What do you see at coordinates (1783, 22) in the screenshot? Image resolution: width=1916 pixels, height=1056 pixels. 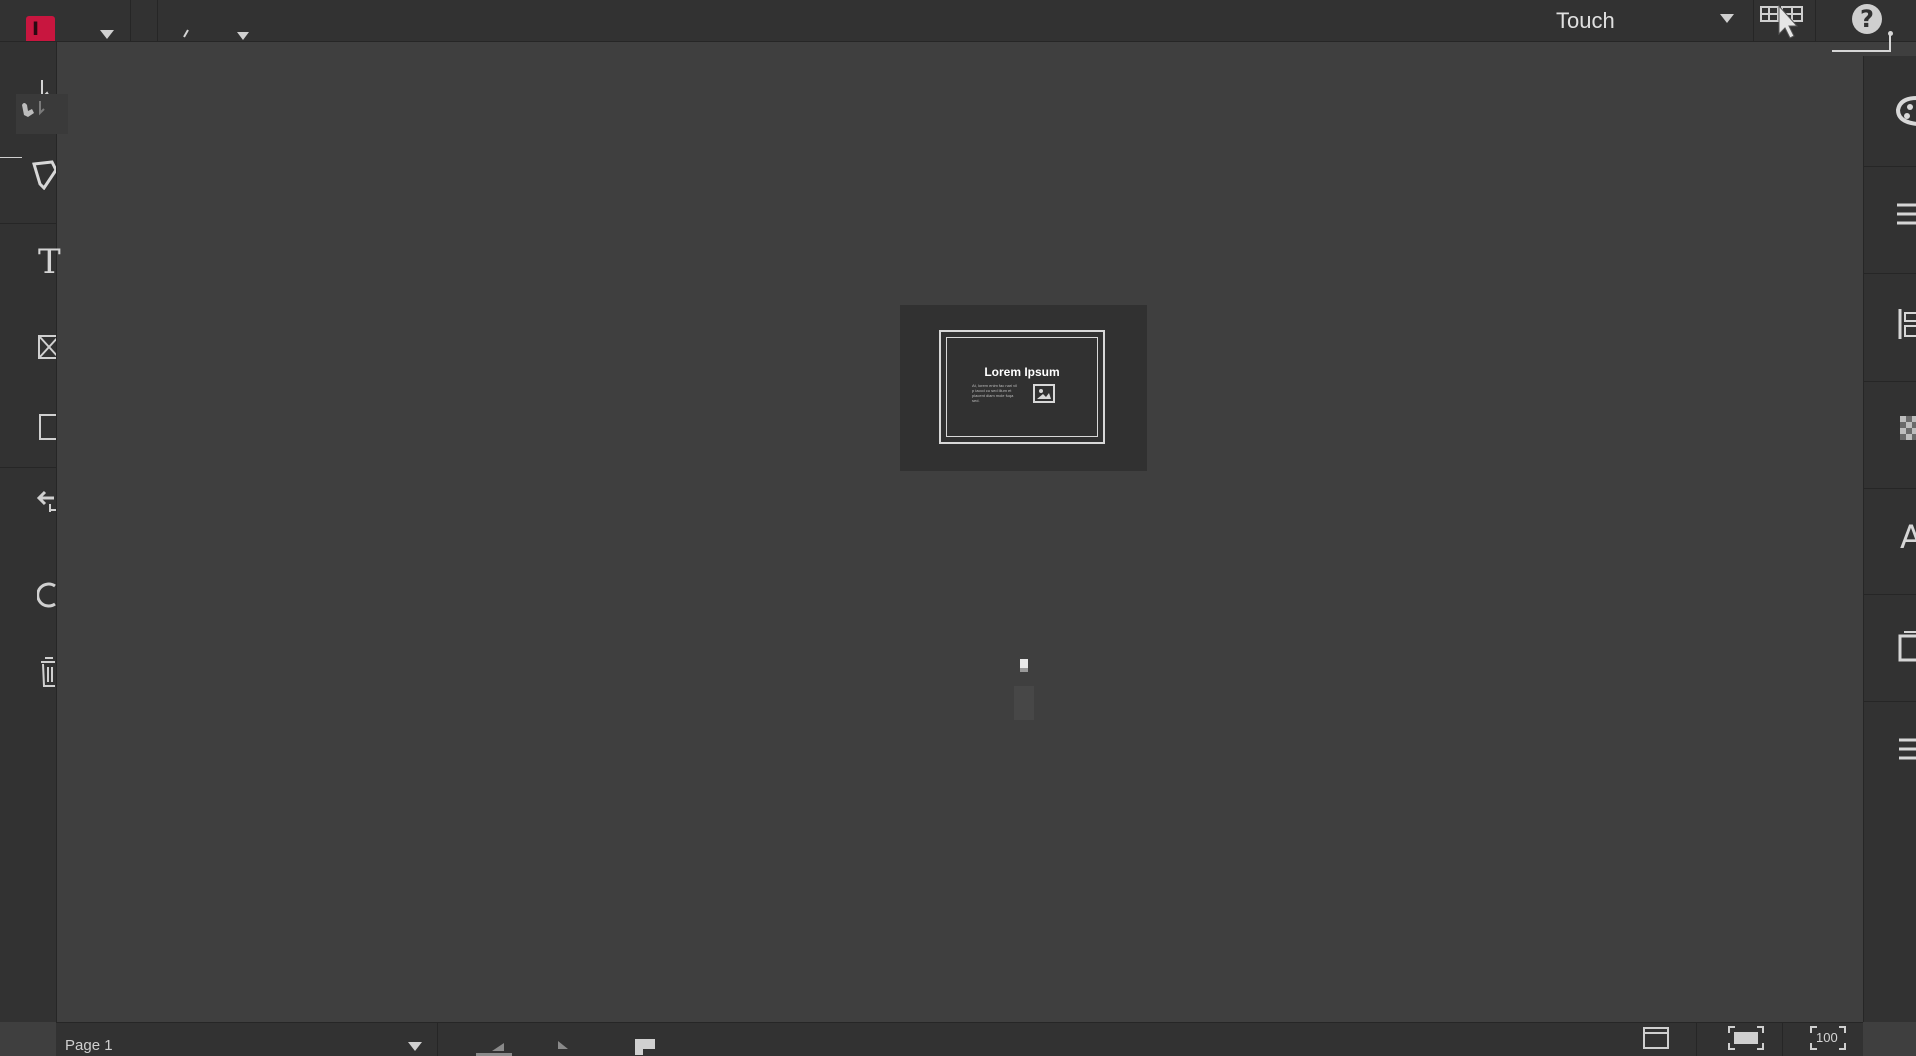 I see `grid-view-icon` at bounding box center [1783, 22].